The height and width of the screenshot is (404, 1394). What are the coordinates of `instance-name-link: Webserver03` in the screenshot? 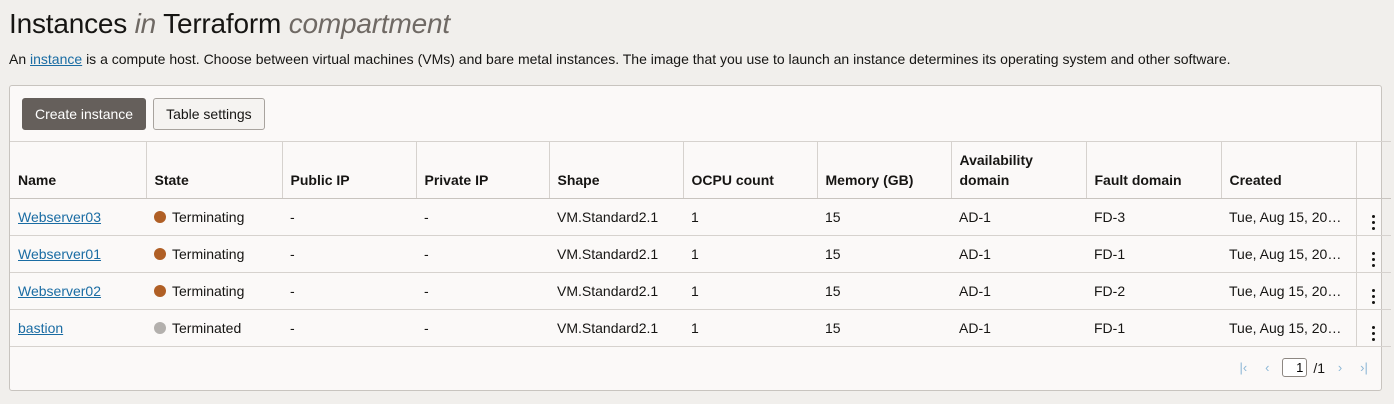 It's located at (59, 217).